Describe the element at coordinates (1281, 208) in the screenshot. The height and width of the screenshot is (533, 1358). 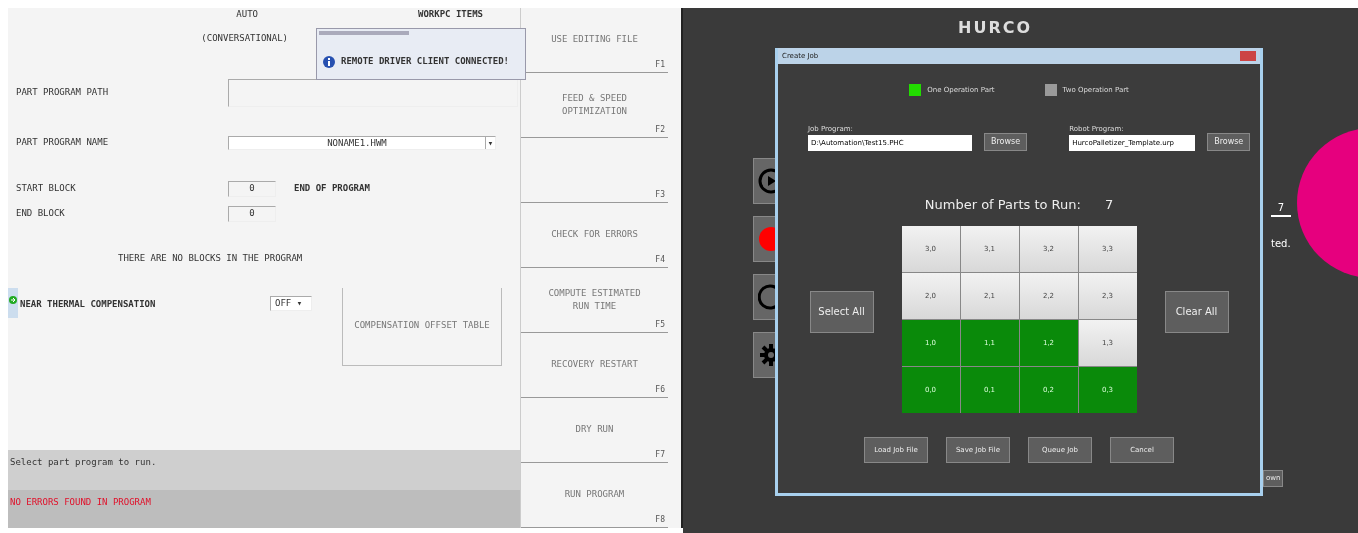
I see `count-field: 7` at that location.